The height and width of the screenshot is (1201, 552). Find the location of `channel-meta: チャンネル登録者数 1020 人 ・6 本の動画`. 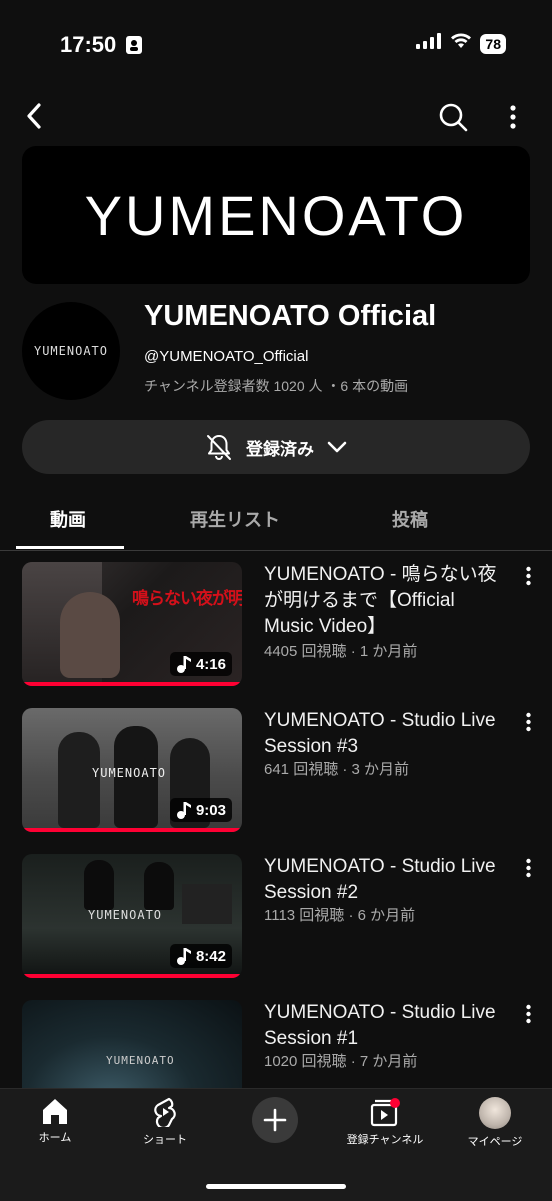

channel-meta: チャンネル登録者数 1020 人 ・6 本の動画 is located at coordinates (276, 386).